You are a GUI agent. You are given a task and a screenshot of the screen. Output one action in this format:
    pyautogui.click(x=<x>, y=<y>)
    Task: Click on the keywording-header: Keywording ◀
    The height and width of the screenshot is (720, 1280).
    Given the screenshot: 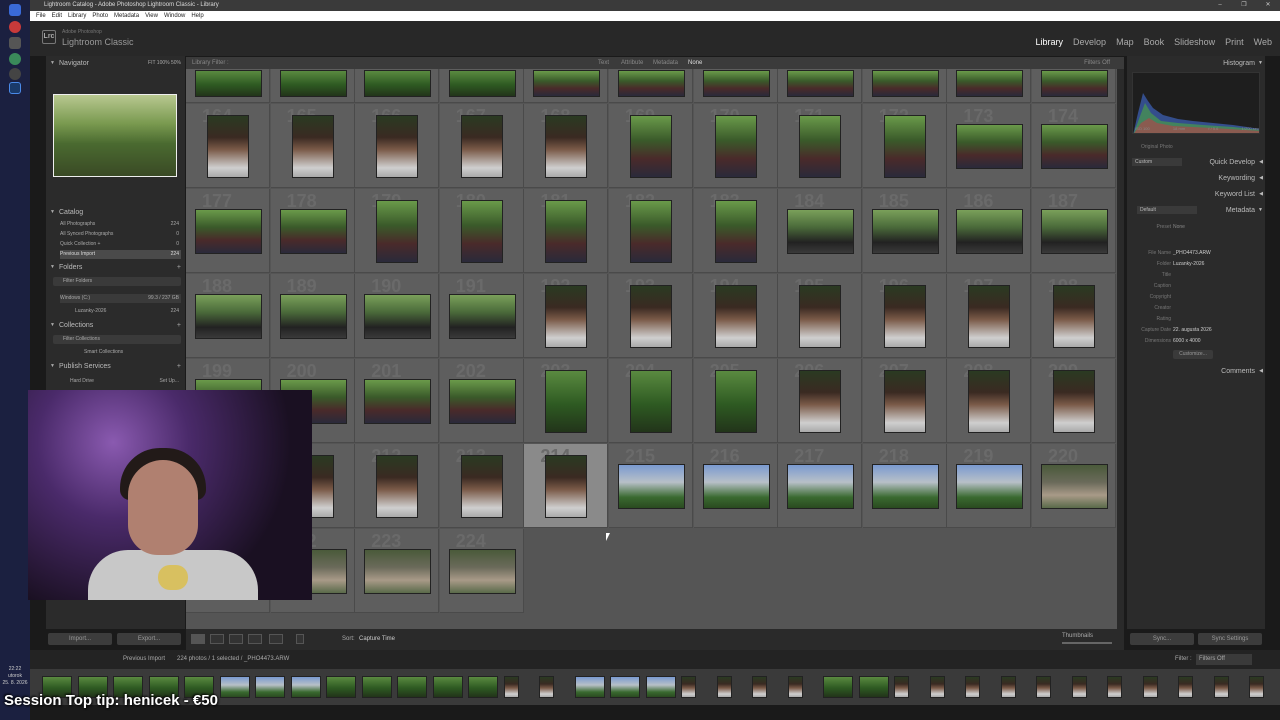 What is the action you would take?
    pyautogui.click(x=1196, y=178)
    